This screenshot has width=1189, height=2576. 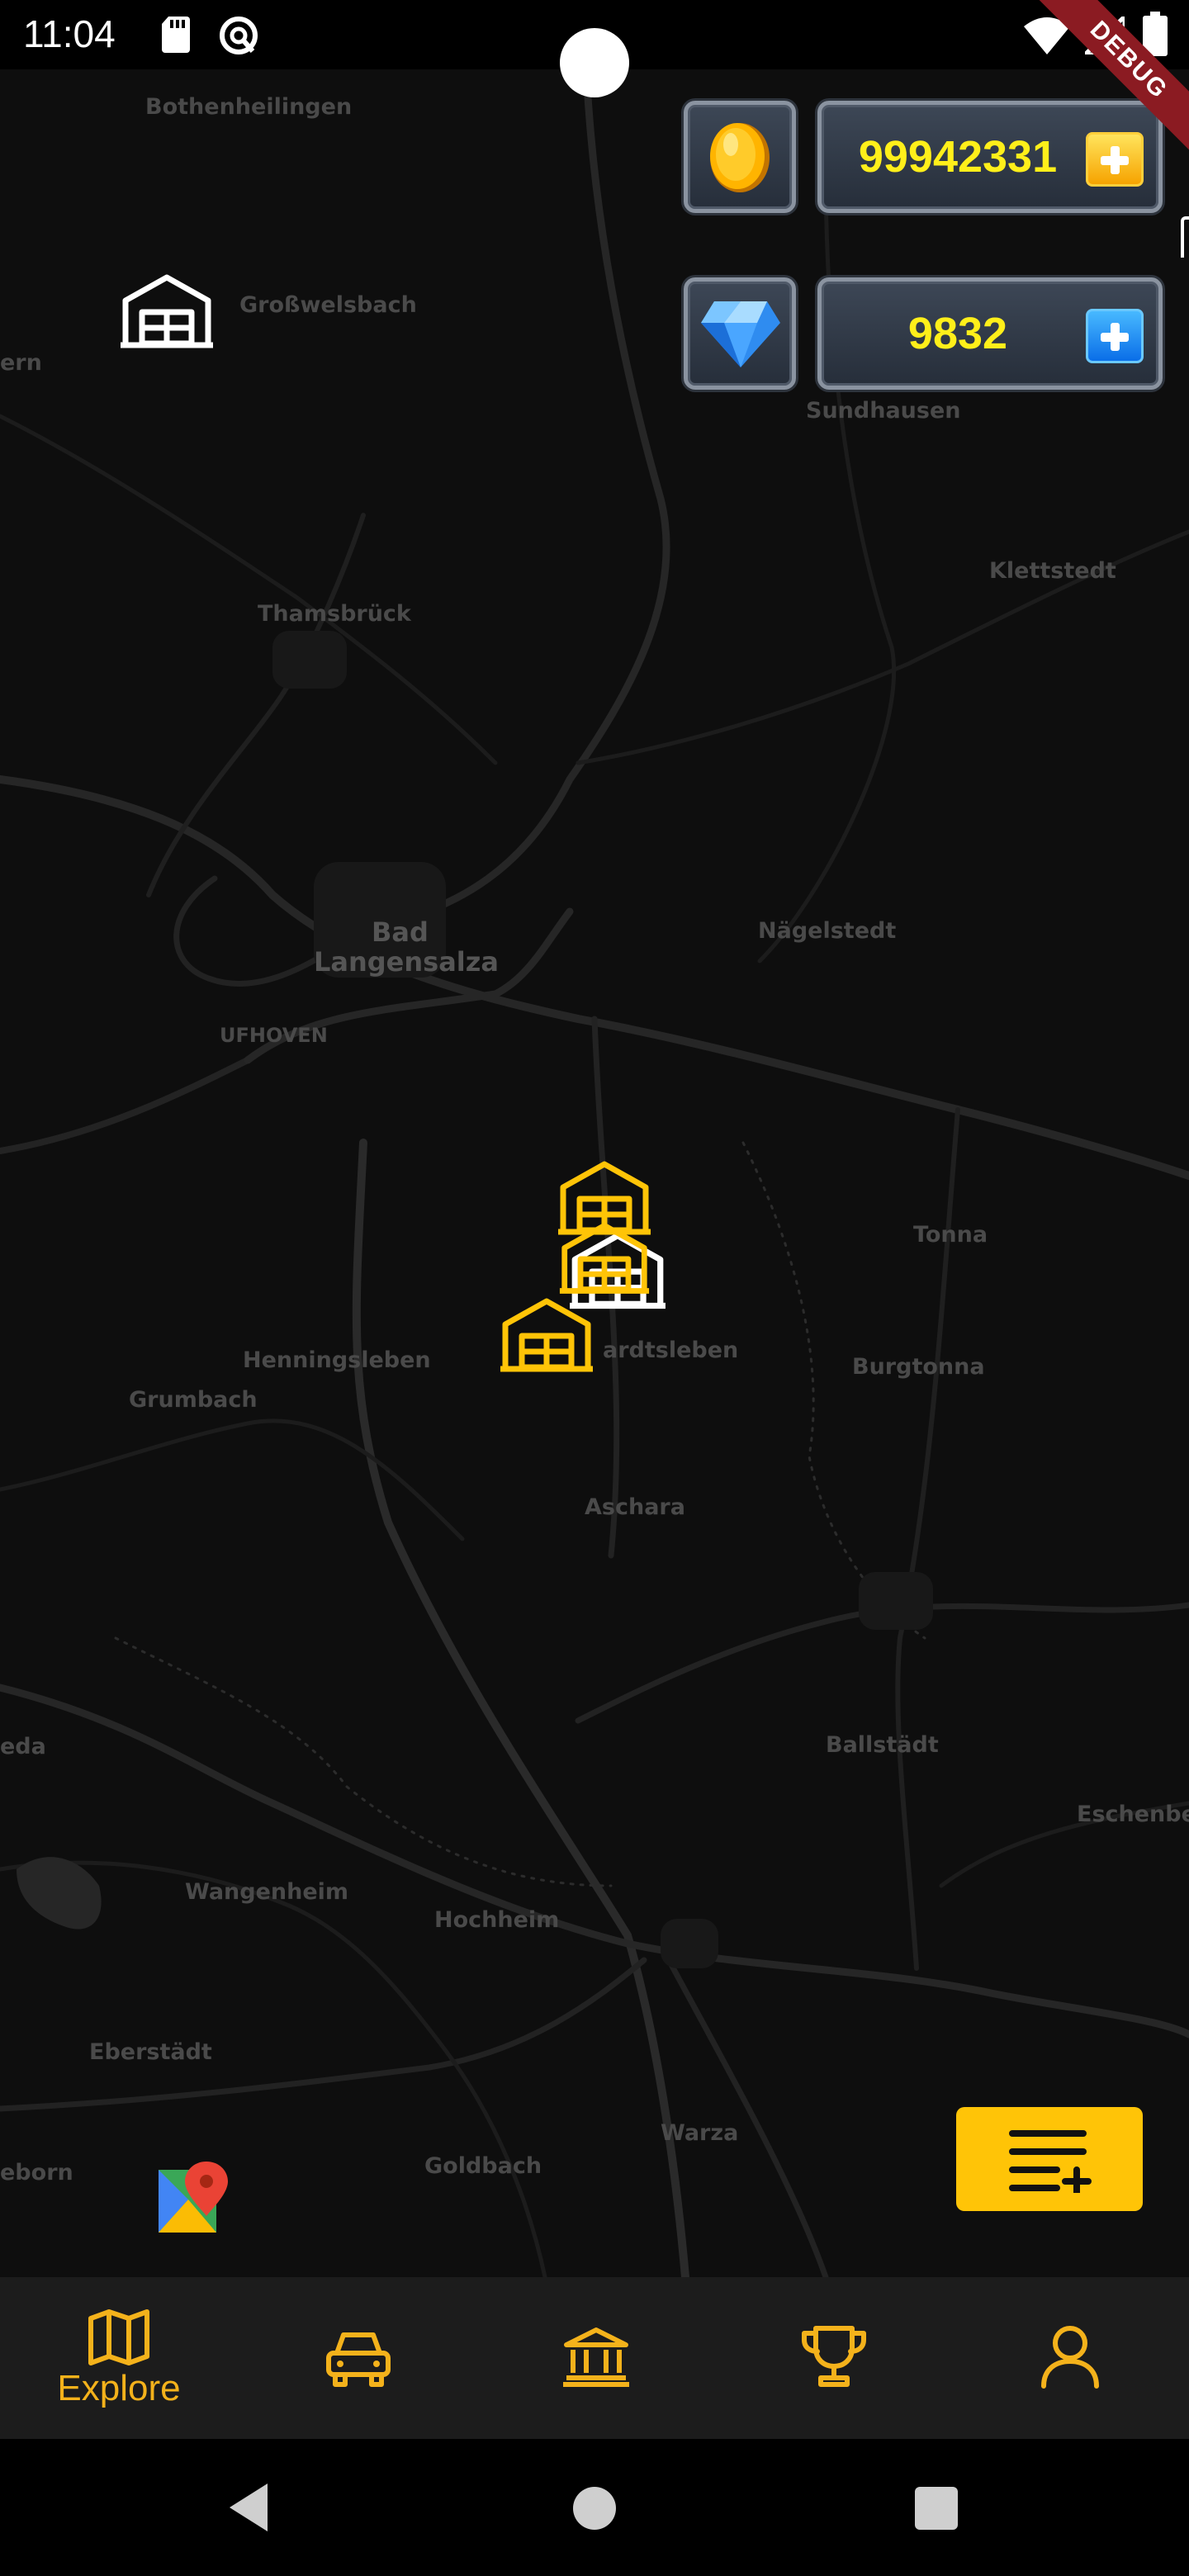 I want to click on place-label: eborn, so click(x=36, y=2172).